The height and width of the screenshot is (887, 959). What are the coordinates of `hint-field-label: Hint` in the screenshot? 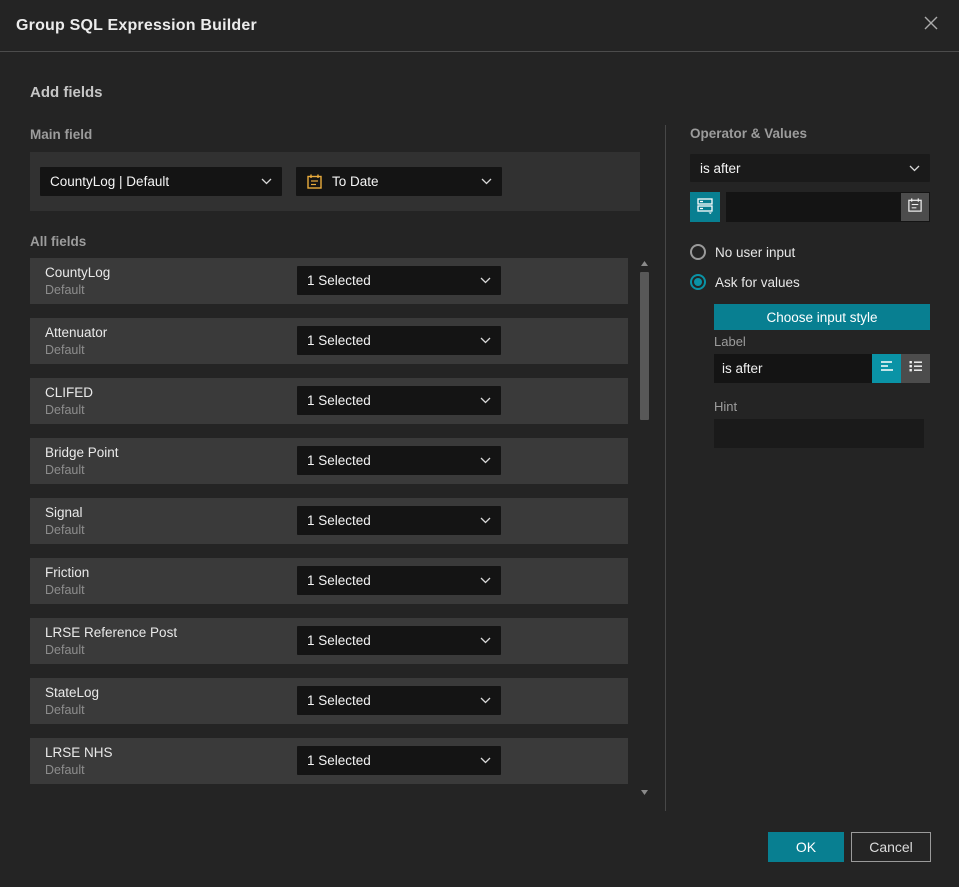 It's located at (726, 406).